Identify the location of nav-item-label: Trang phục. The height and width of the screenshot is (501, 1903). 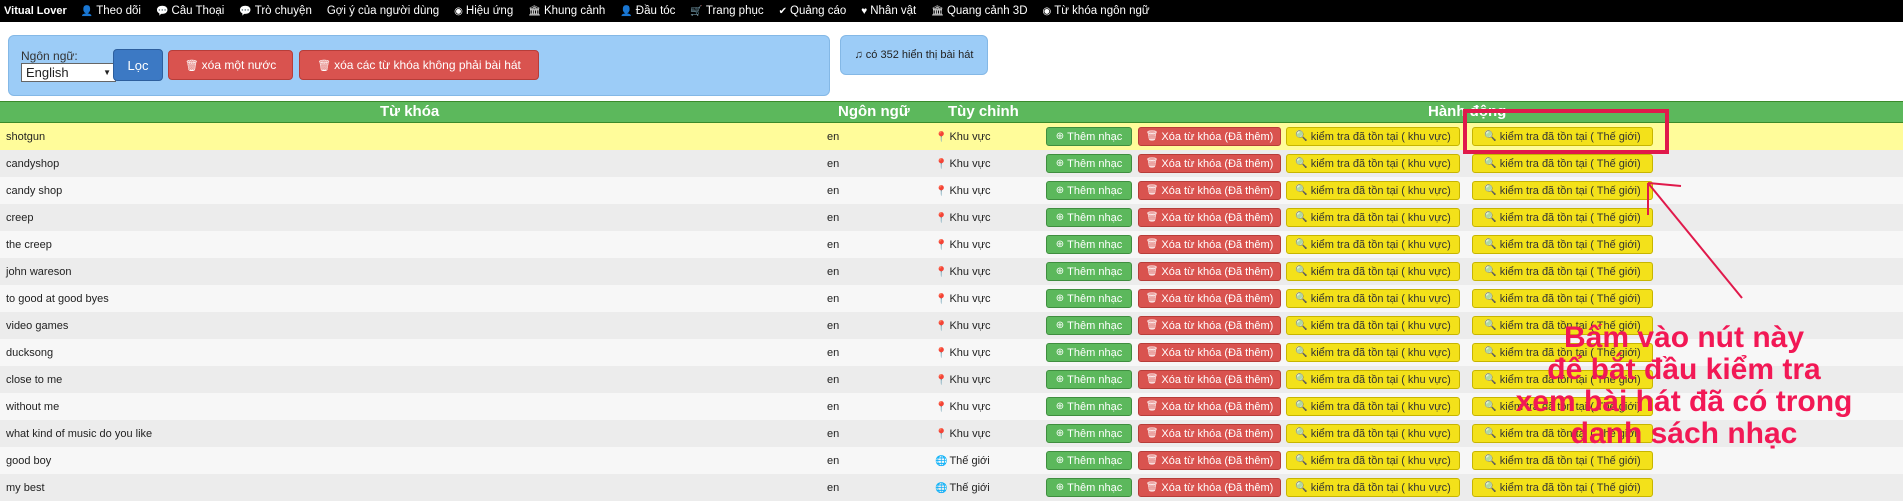
(734, 11).